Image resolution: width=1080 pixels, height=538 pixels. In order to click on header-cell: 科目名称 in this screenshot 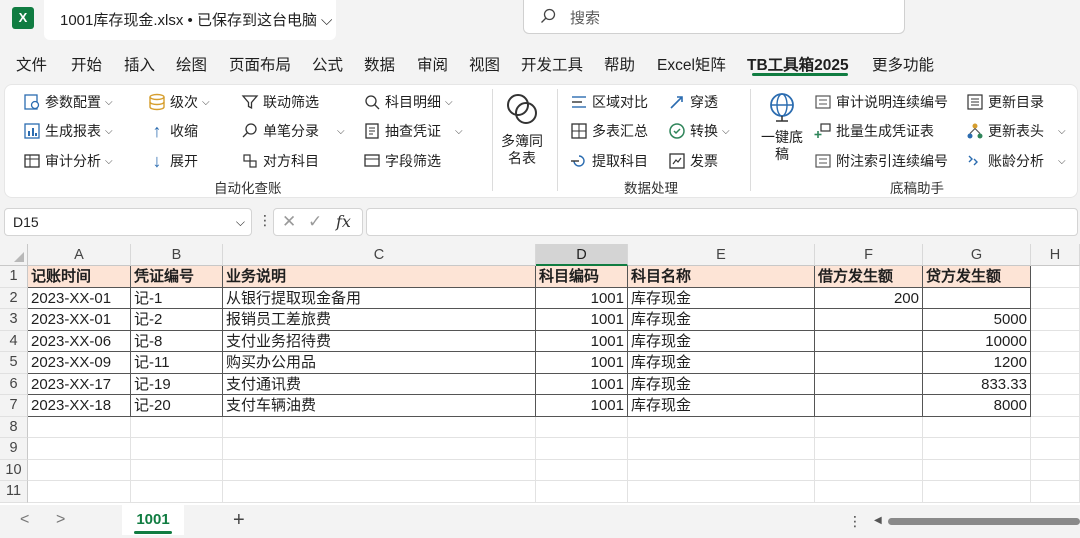, I will do `click(721, 277)`.